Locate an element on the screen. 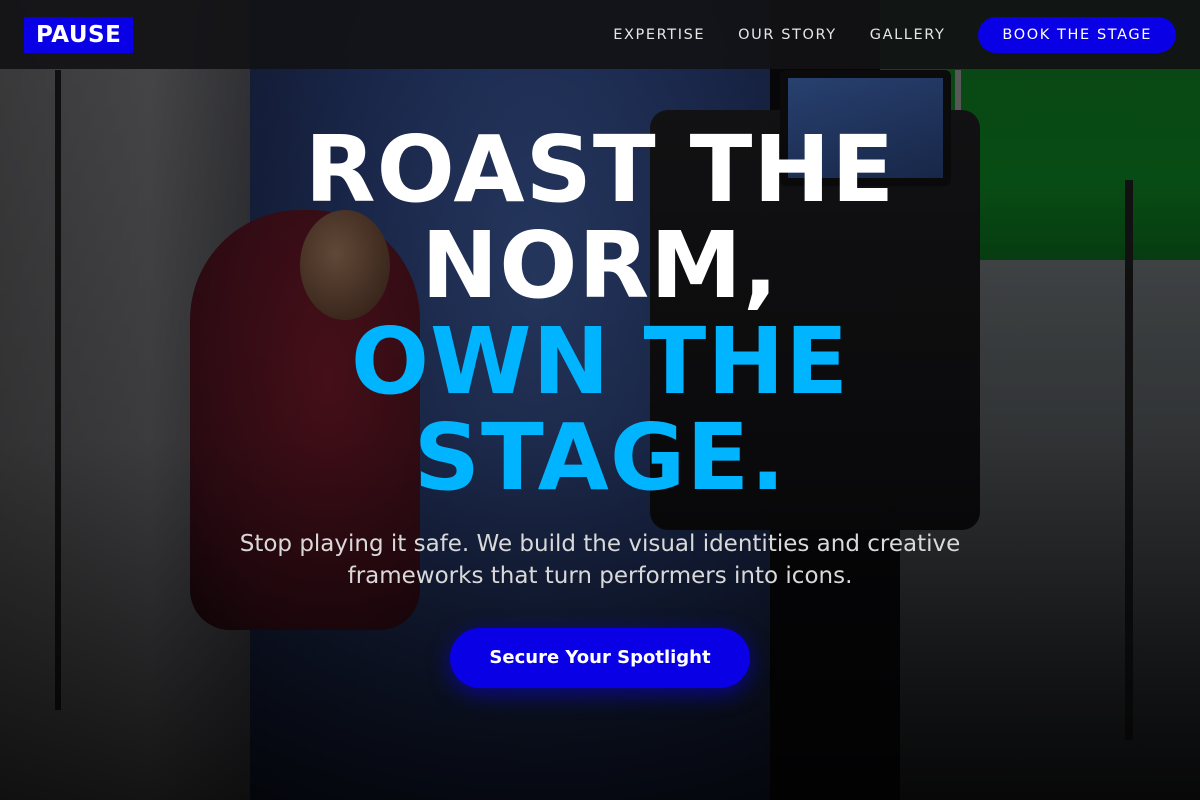 This screenshot has width=1200, height=800. headline-line-1: ROAST THE is located at coordinates (600, 169).